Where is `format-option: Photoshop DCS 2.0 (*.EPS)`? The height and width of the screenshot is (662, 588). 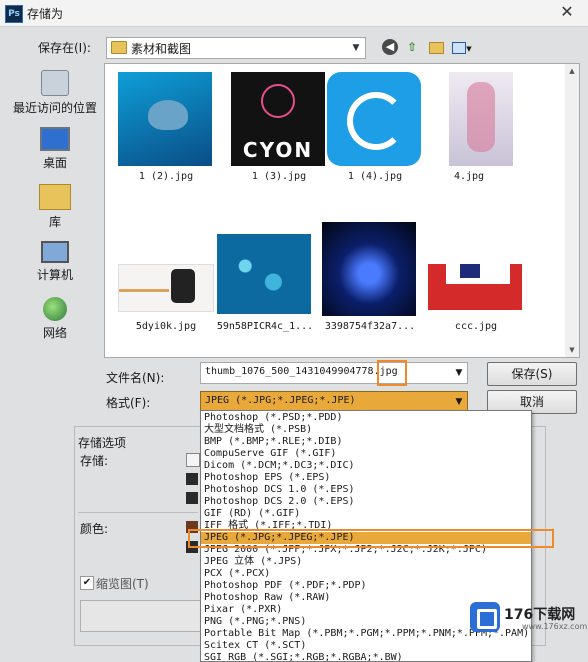 format-option: Photoshop DCS 2.0 (*.EPS) is located at coordinates (279, 502).